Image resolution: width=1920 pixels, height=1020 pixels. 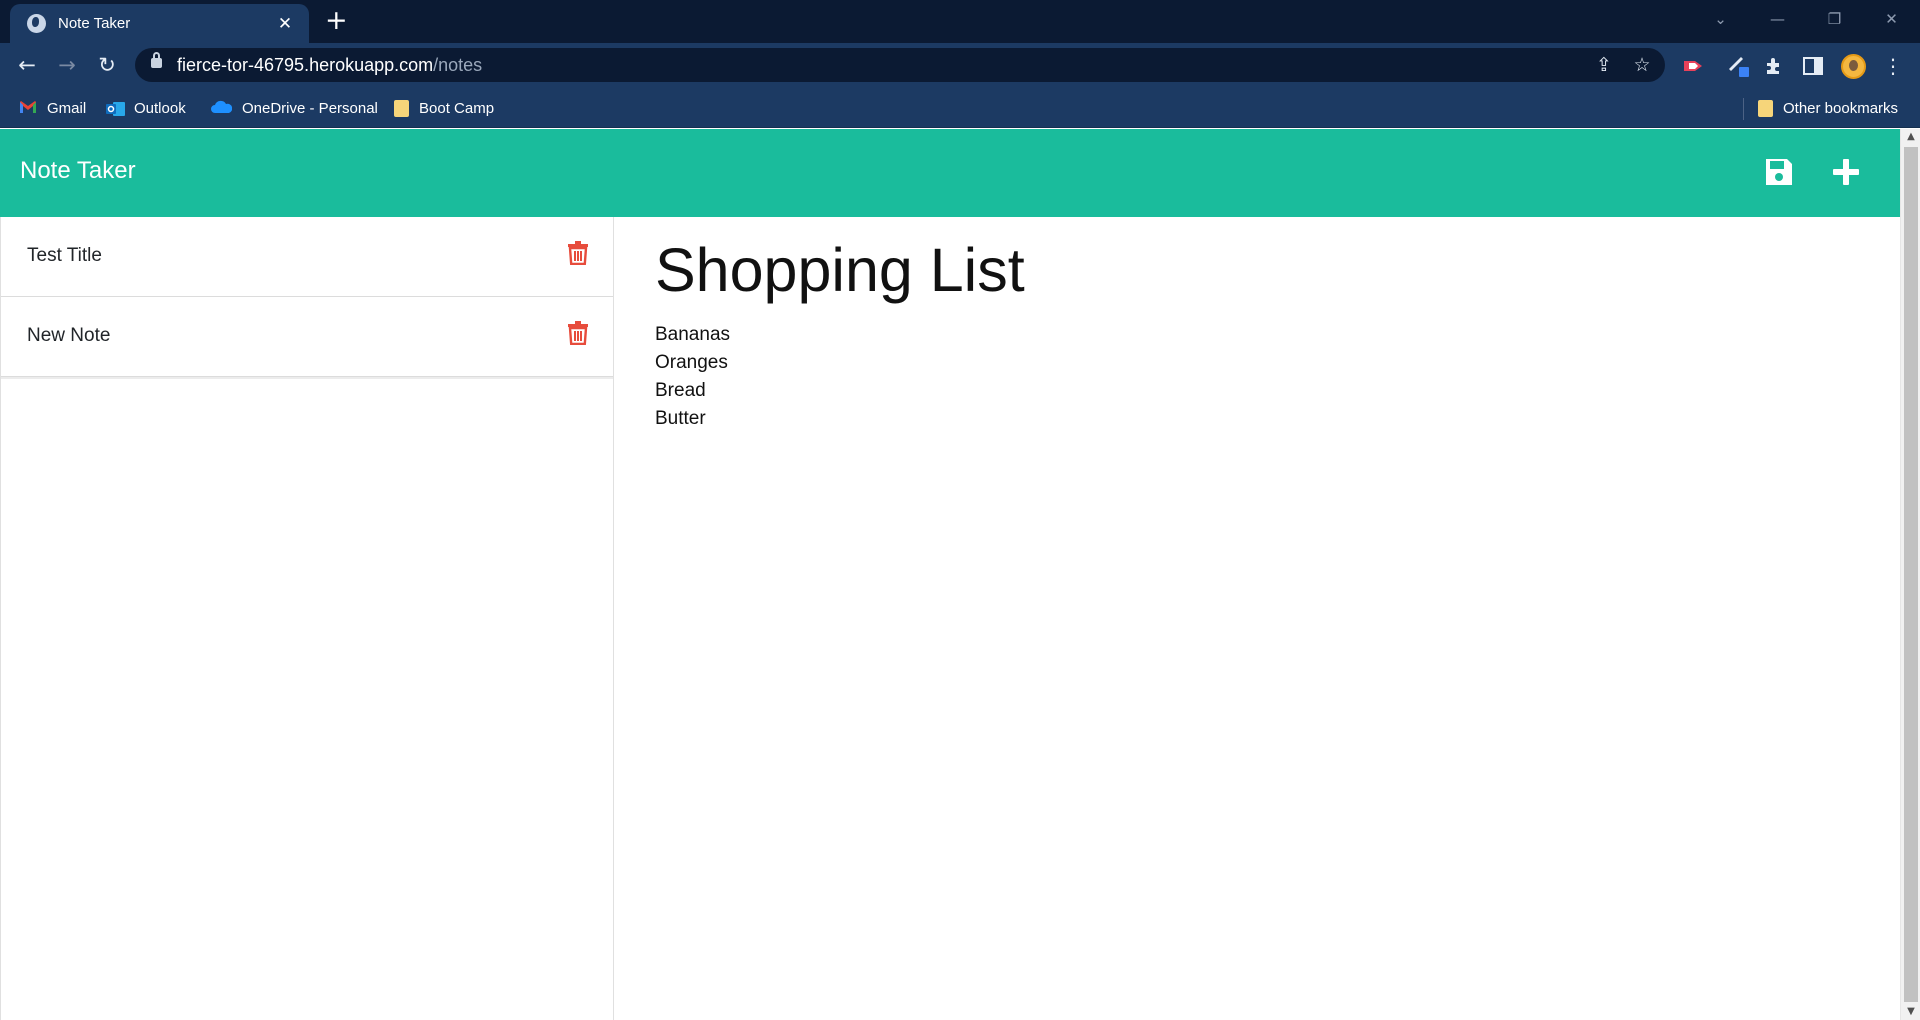 I want to click on bookmark-label: Gmail, so click(x=67, y=108).